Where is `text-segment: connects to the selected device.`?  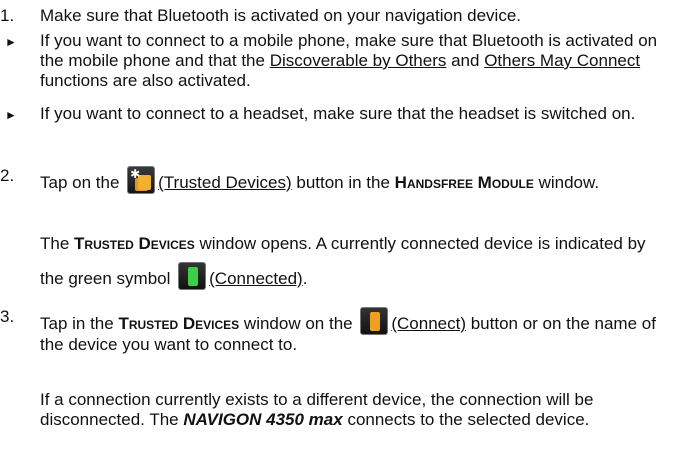 text-segment: connects to the selected device. is located at coordinates (466, 419).